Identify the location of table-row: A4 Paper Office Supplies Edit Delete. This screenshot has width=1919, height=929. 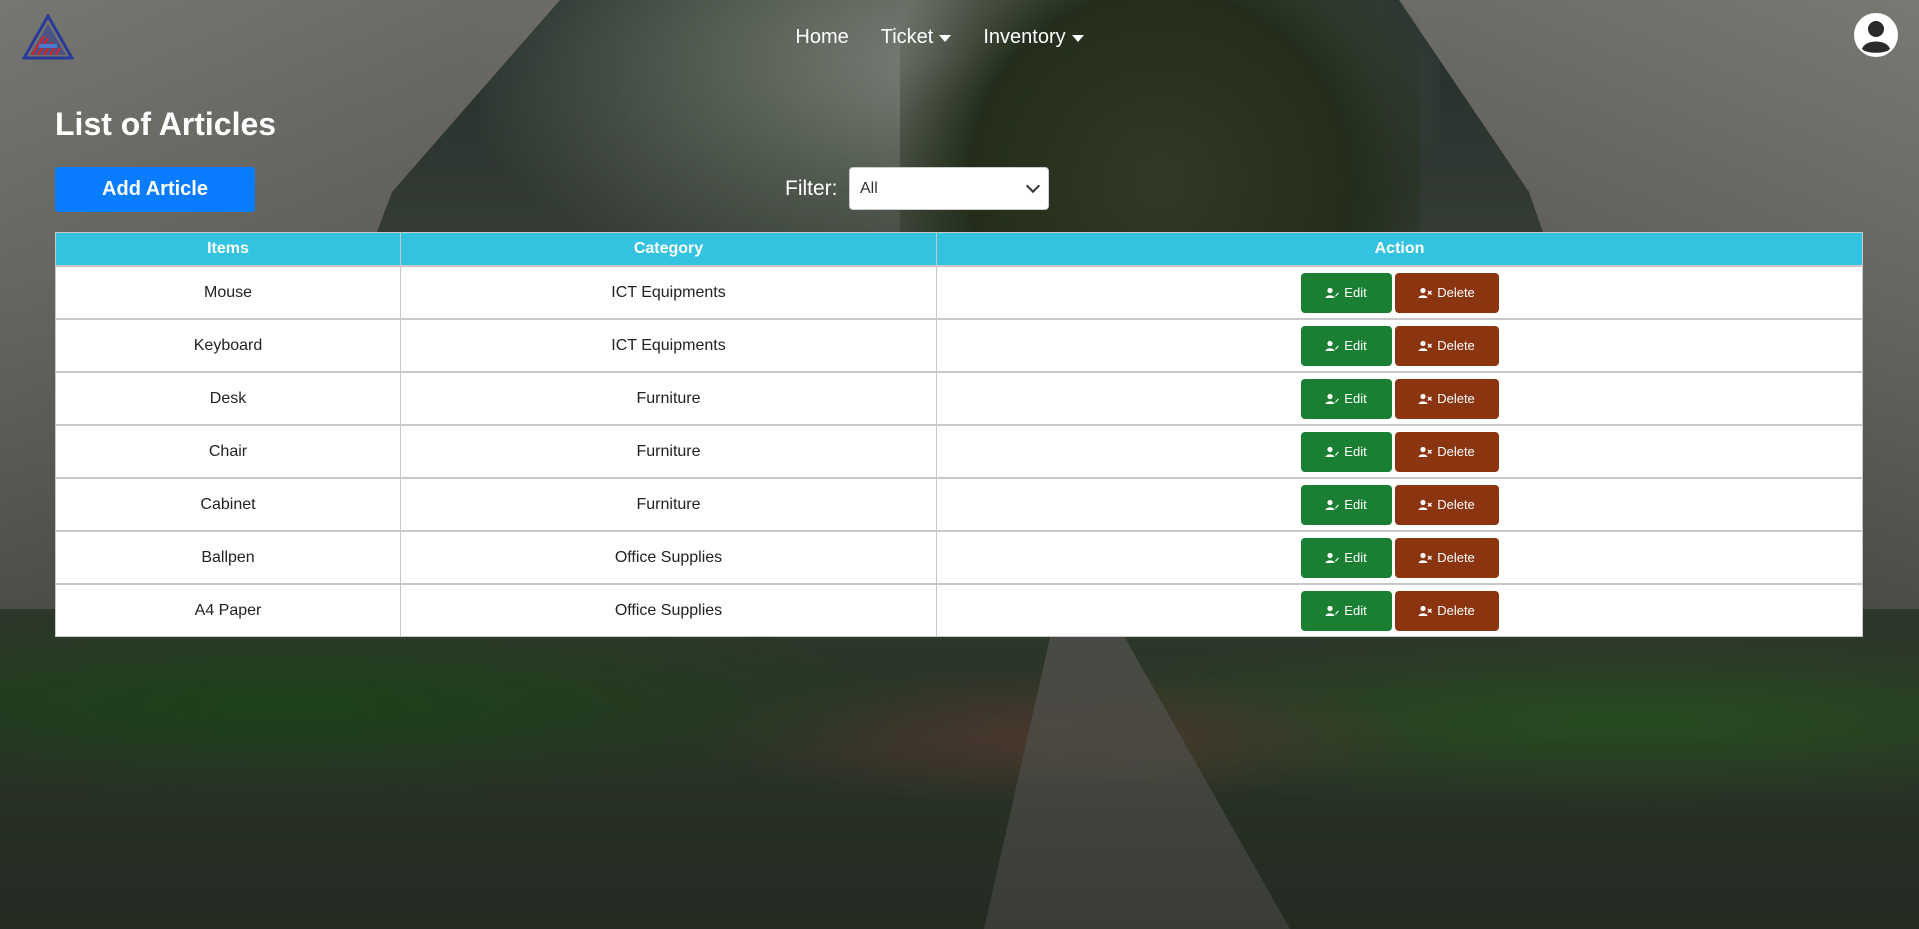
(959, 610).